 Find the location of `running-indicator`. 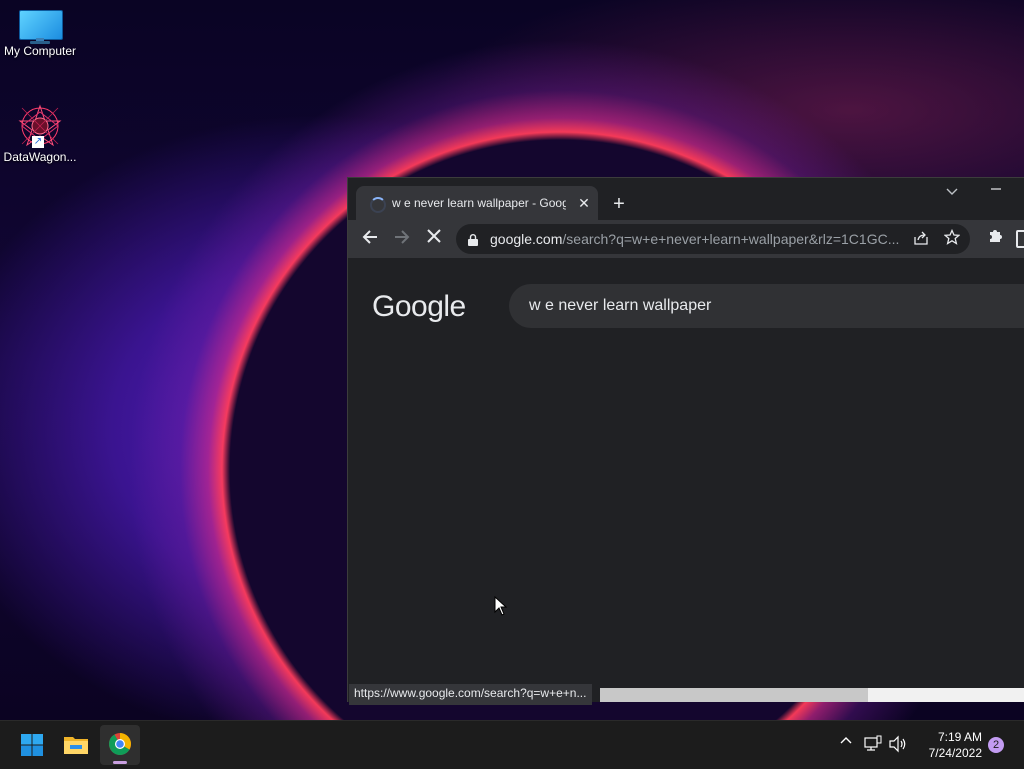

running-indicator is located at coordinates (120, 762).